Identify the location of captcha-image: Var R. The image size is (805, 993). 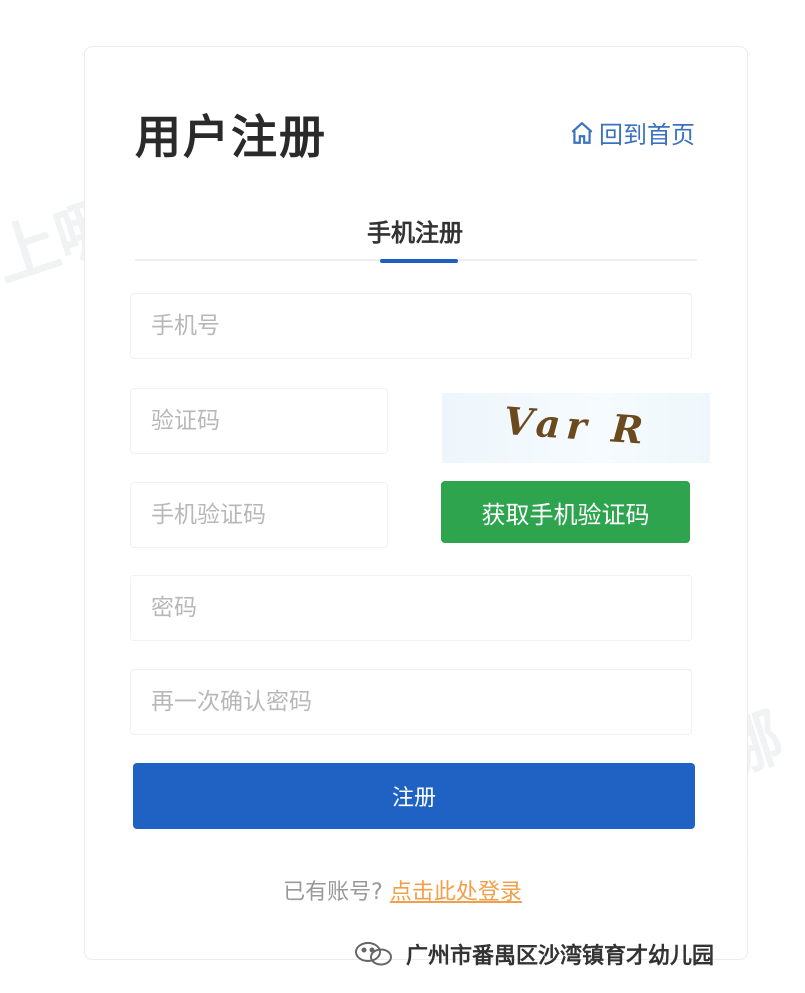
(576, 428).